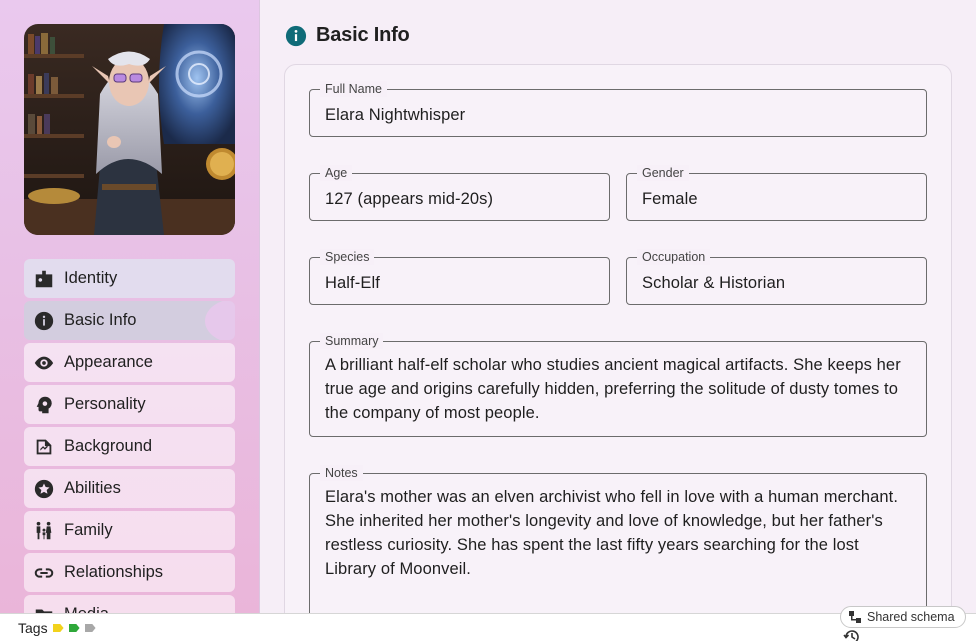 Image resolution: width=976 pixels, height=641 pixels. I want to click on history-icon, so click(852, 635).